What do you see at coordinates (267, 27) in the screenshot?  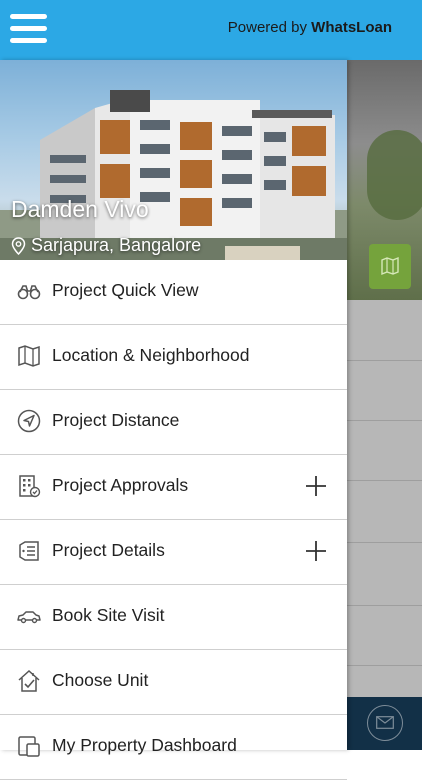 I see `powered-prefix: Powered by` at bounding box center [267, 27].